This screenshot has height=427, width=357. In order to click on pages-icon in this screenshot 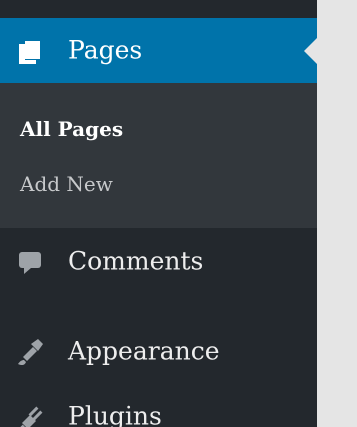, I will do `click(30, 51)`.